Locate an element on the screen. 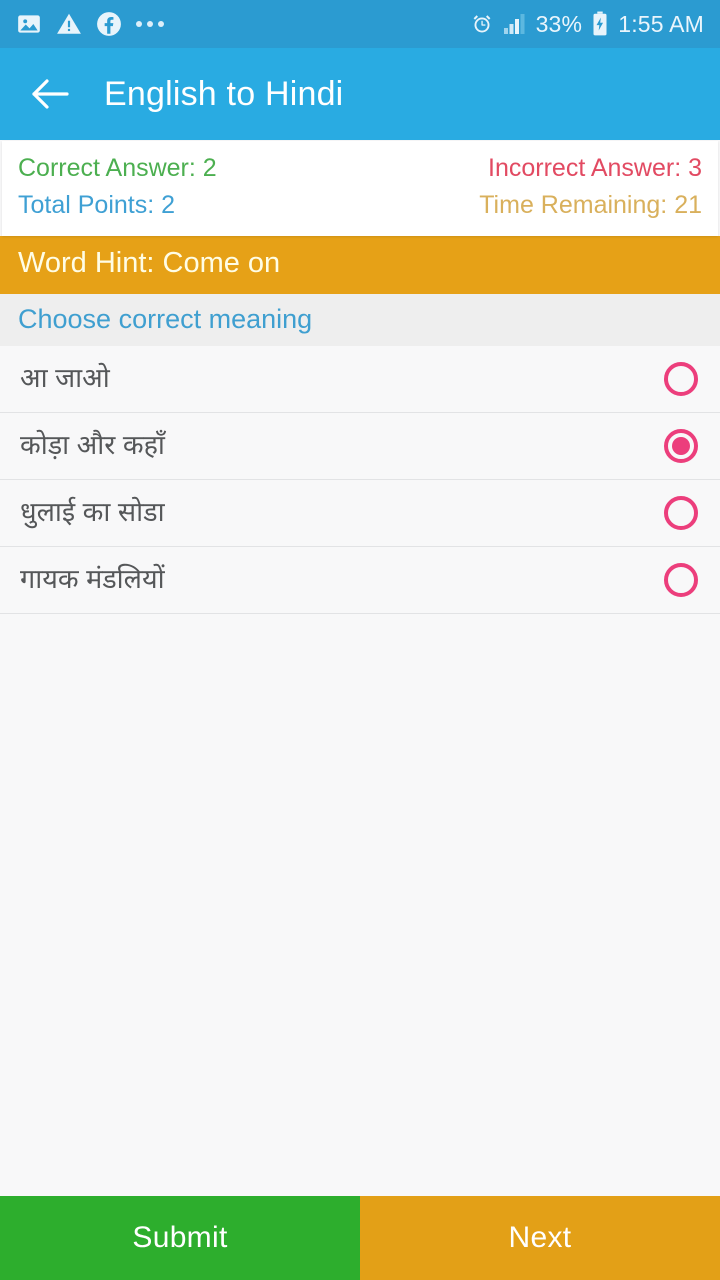 The height and width of the screenshot is (1280, 720). status-bar: 33% 1:55 AM is located at coordinates (360, 24).